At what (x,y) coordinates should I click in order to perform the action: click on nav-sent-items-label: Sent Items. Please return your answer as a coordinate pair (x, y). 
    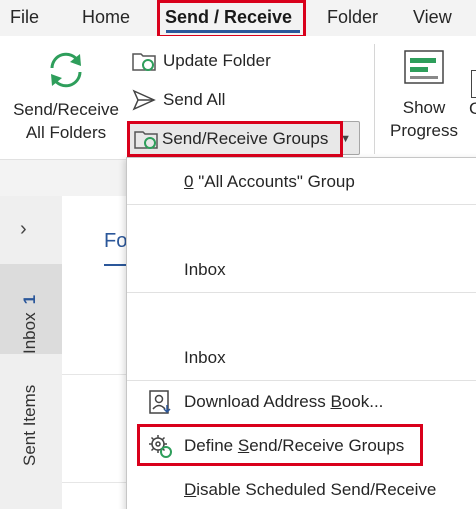
    Looking at the image, I should click on (29, 425).